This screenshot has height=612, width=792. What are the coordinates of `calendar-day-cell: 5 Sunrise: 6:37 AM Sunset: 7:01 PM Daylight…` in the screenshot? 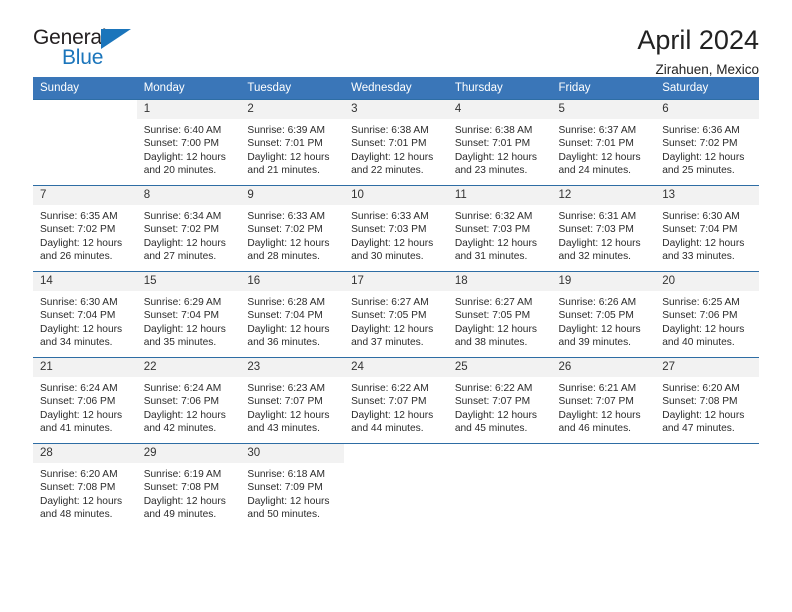 It's located at (603, 142).